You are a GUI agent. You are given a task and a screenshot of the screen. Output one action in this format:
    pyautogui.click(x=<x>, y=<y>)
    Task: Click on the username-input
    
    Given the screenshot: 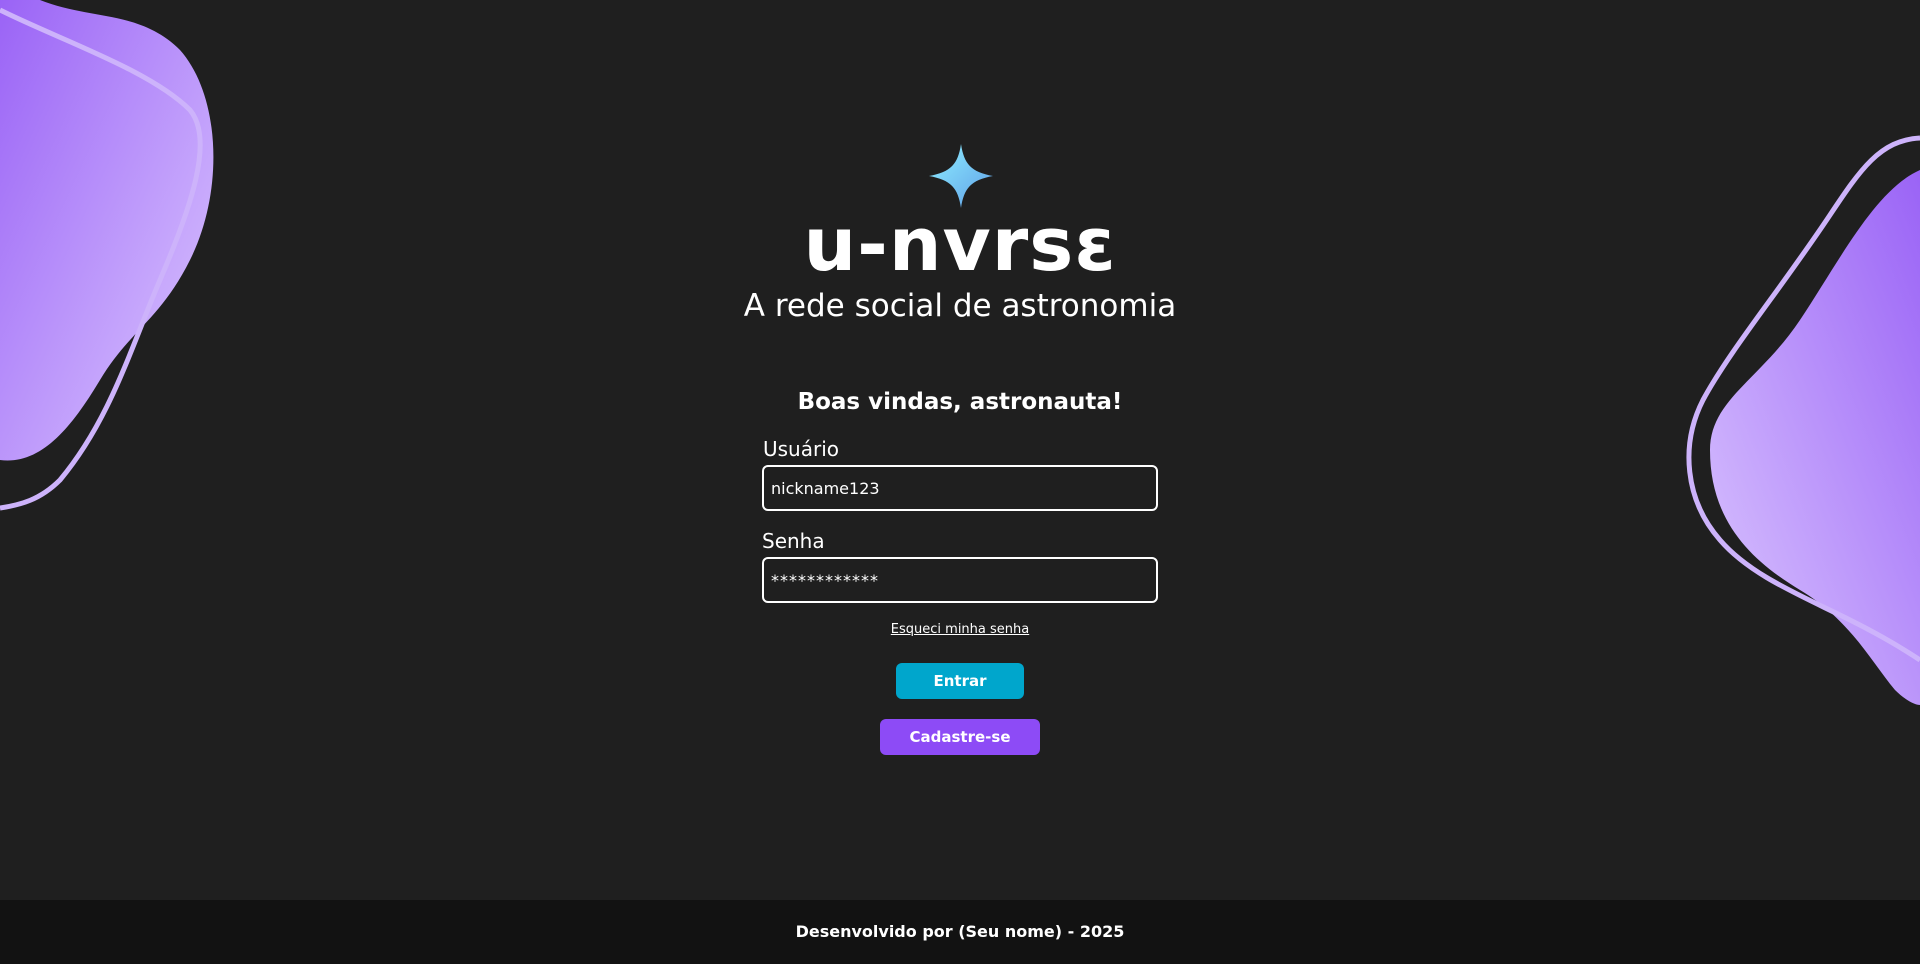 What is the action you would take?
    pyautogui.click(x=960, y=488)
    